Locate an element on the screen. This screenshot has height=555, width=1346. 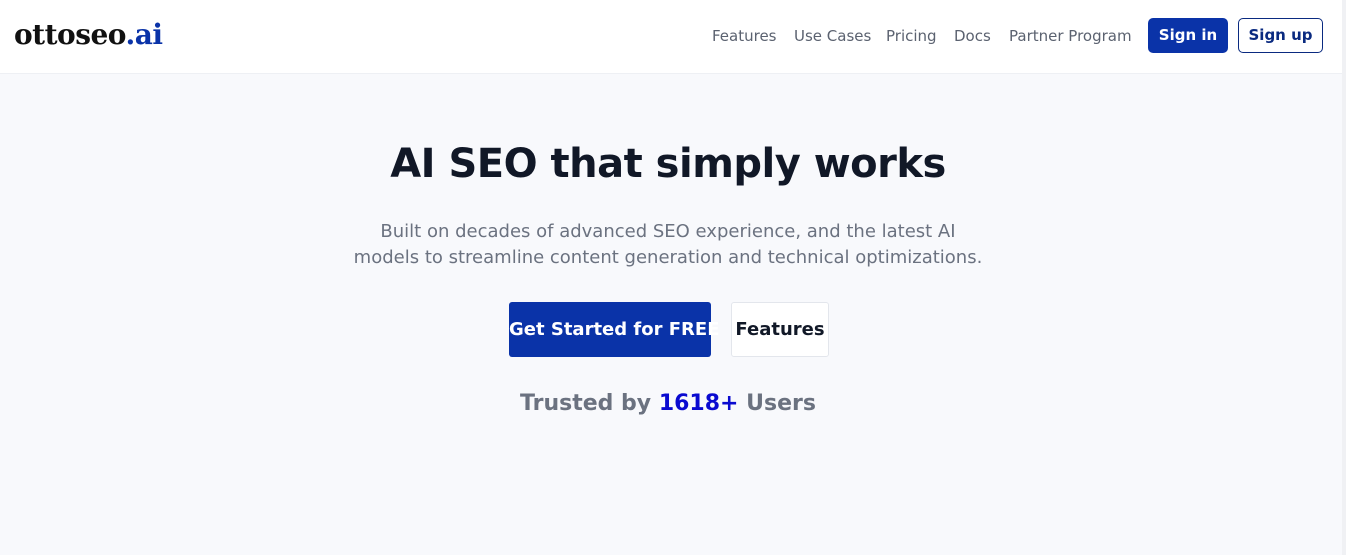
logo-name: ottoseo is located at coordinates (70, 34).